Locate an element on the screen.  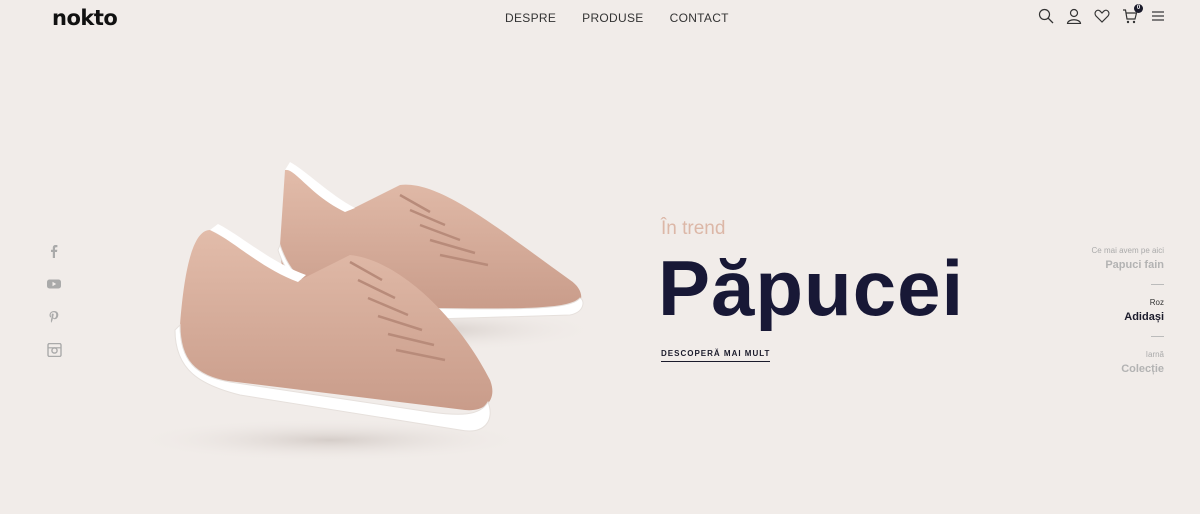
youtube-icon is located at coordinates (54, 284).